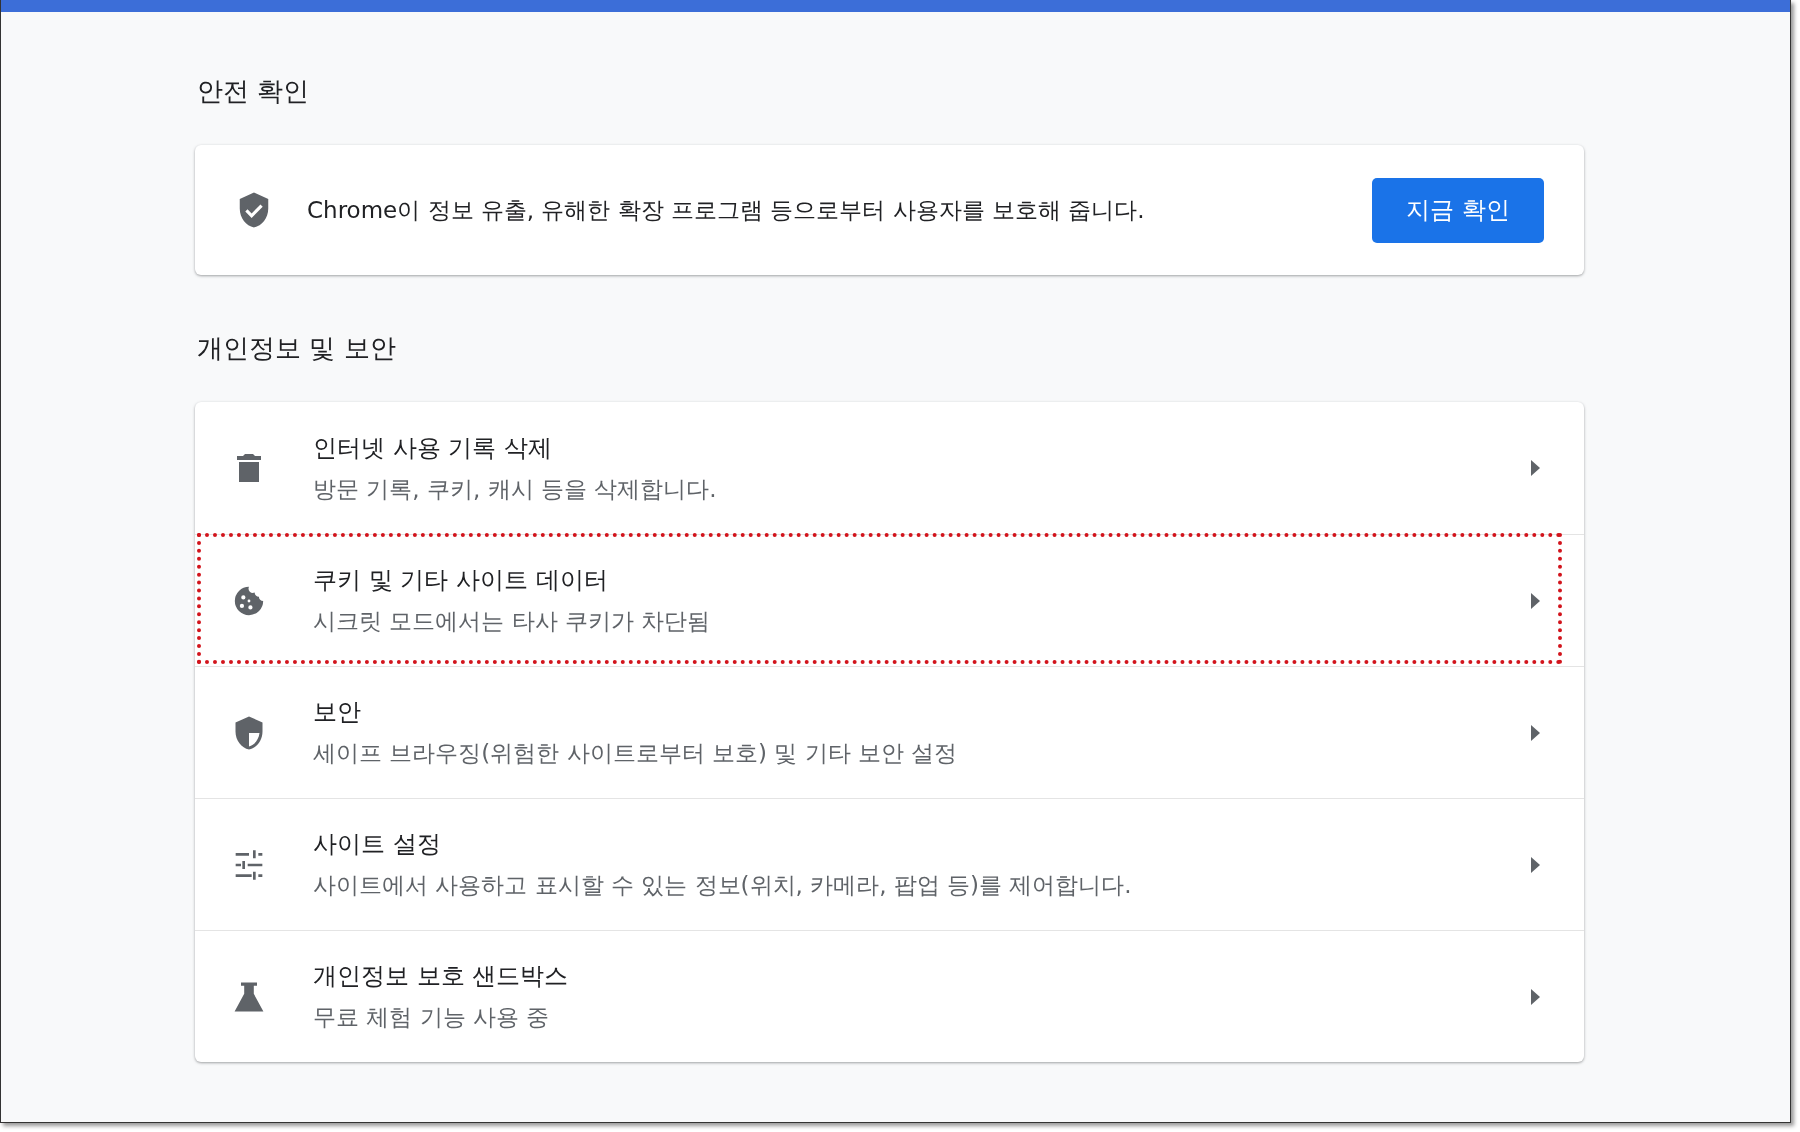  Describe the element at coordinates (889, 468) in the screenshot. I see `settings-row: 인터넷 사용 기록 삭제 방문 기록, 쿠키, 캐시 등을 삭제합니다.` at that location.